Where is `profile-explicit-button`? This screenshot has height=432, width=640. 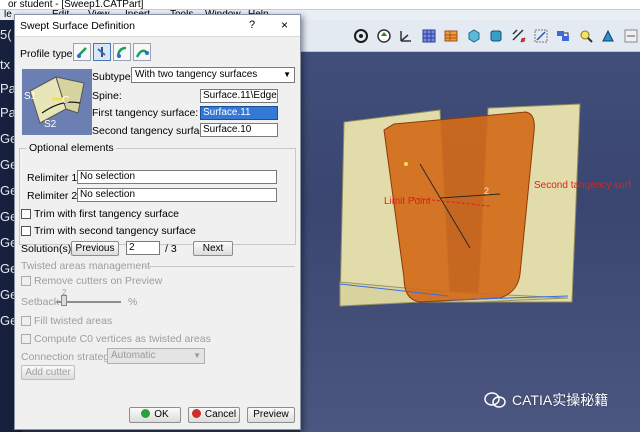
profile-explicit-button is located at coordinates (82, 52).